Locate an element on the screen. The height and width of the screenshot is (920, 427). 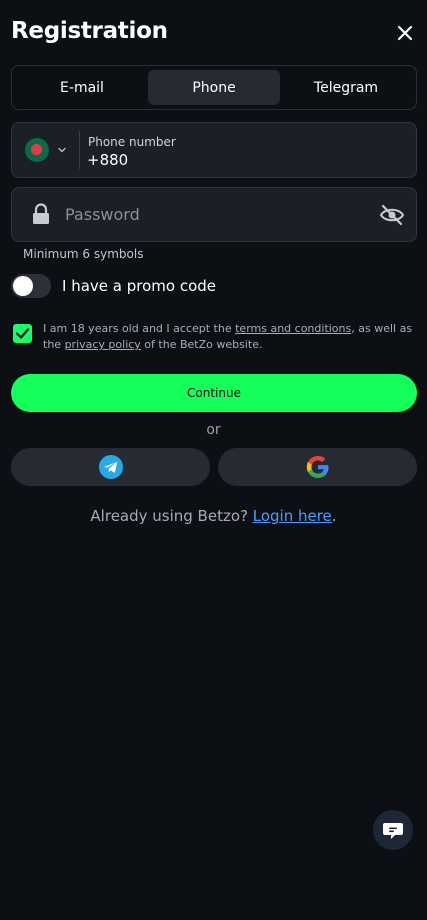
password-field: Password is located at coordinates (214, 214).